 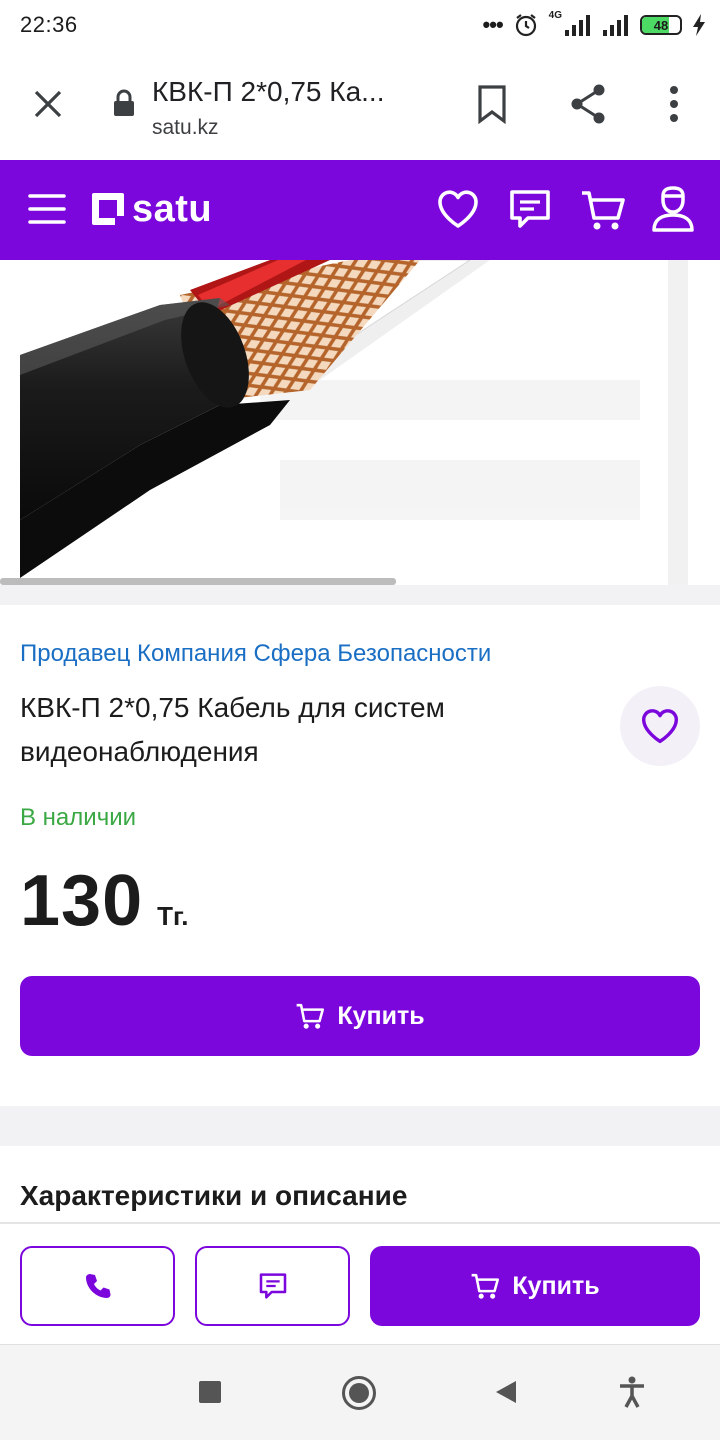 I want to click on share-icon, so click(x=588, y=104).